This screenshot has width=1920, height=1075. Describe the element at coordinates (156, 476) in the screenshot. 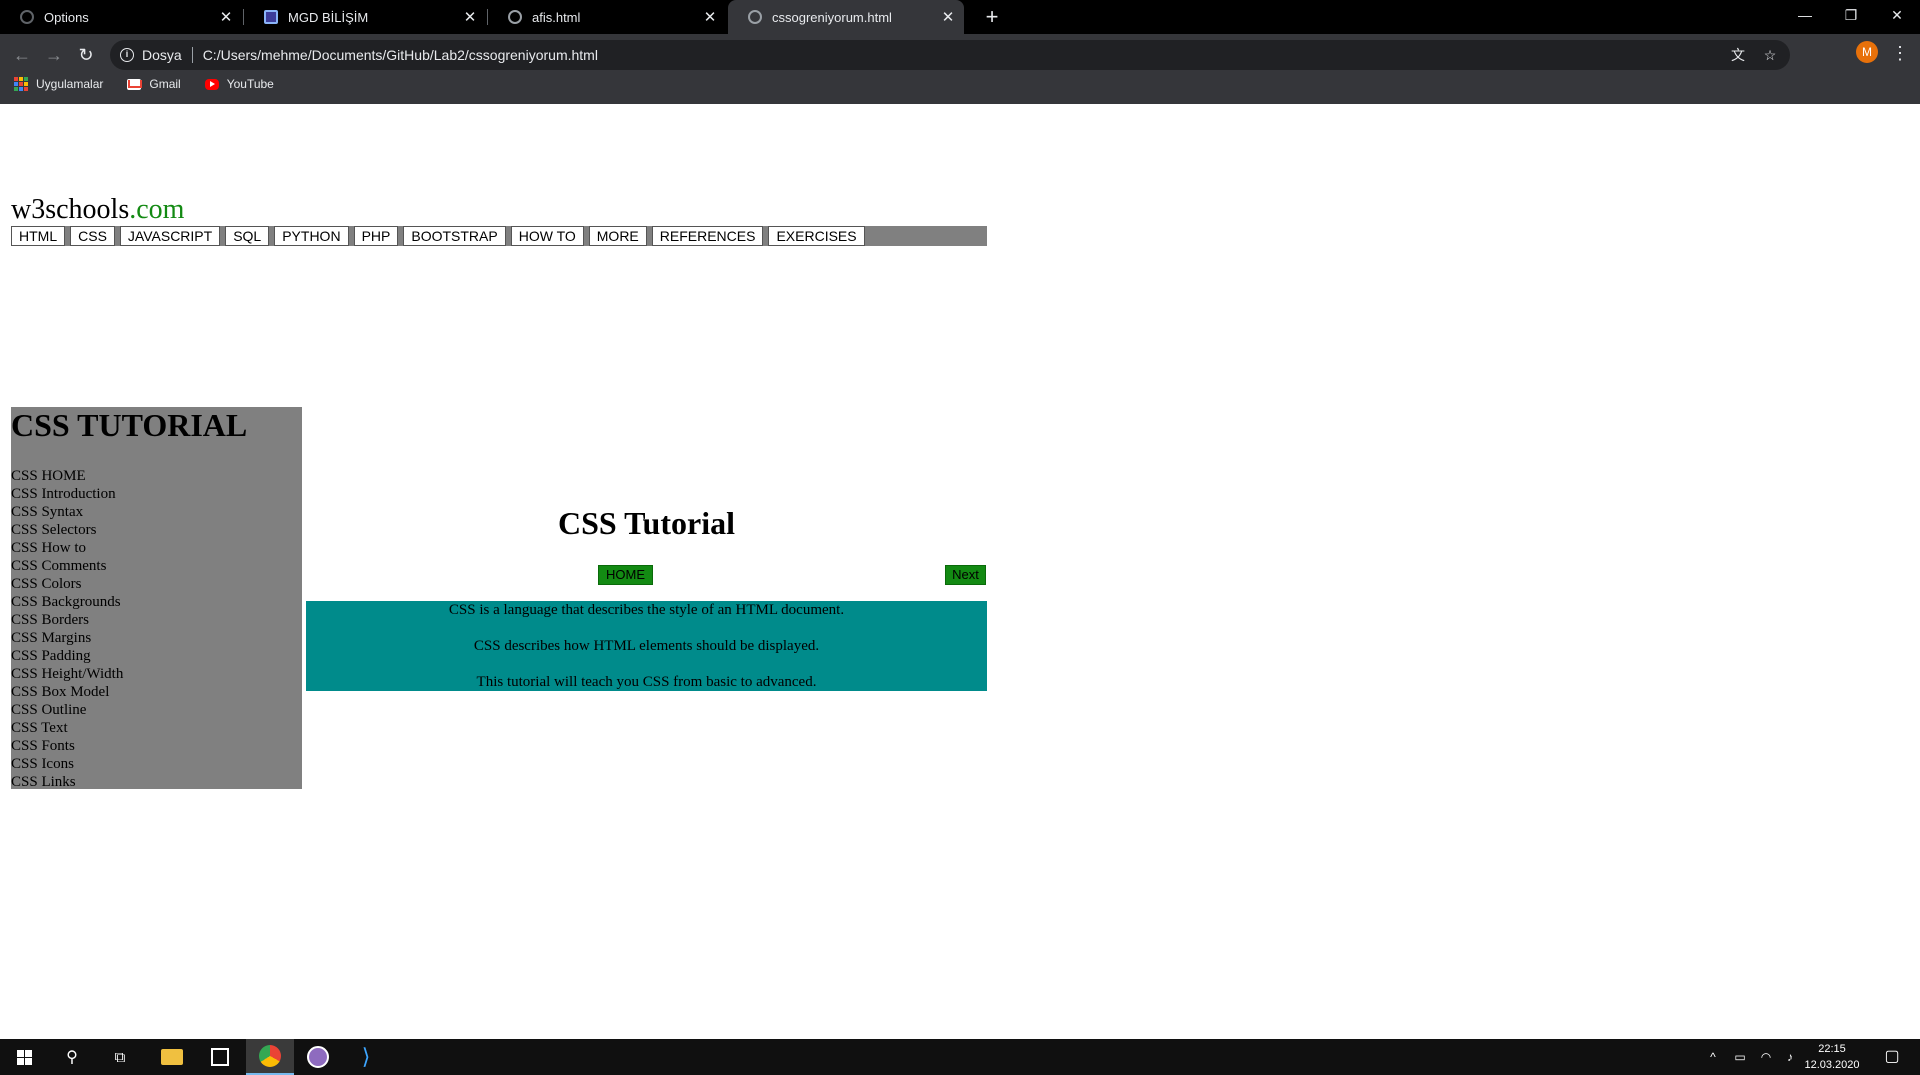

I see `sidebar-item-css-home: CSS HOME` at that location.